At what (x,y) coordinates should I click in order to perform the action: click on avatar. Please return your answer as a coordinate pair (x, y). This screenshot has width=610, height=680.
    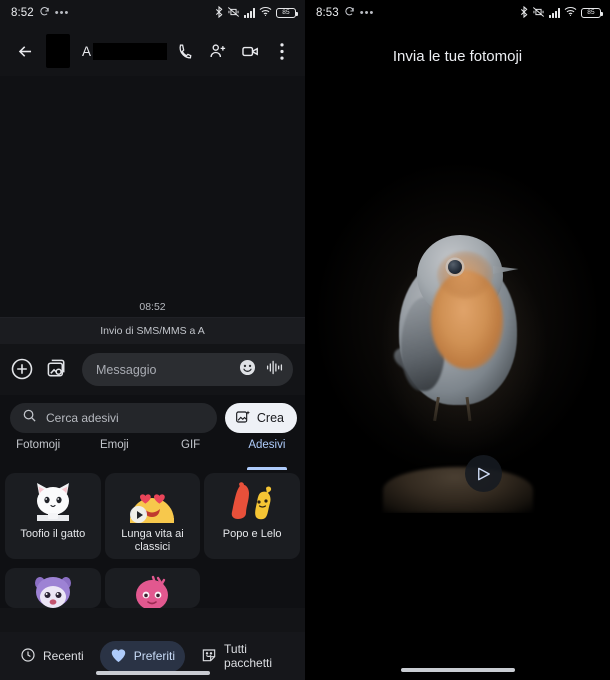
    Looking at the image, I should click on (58, 51).